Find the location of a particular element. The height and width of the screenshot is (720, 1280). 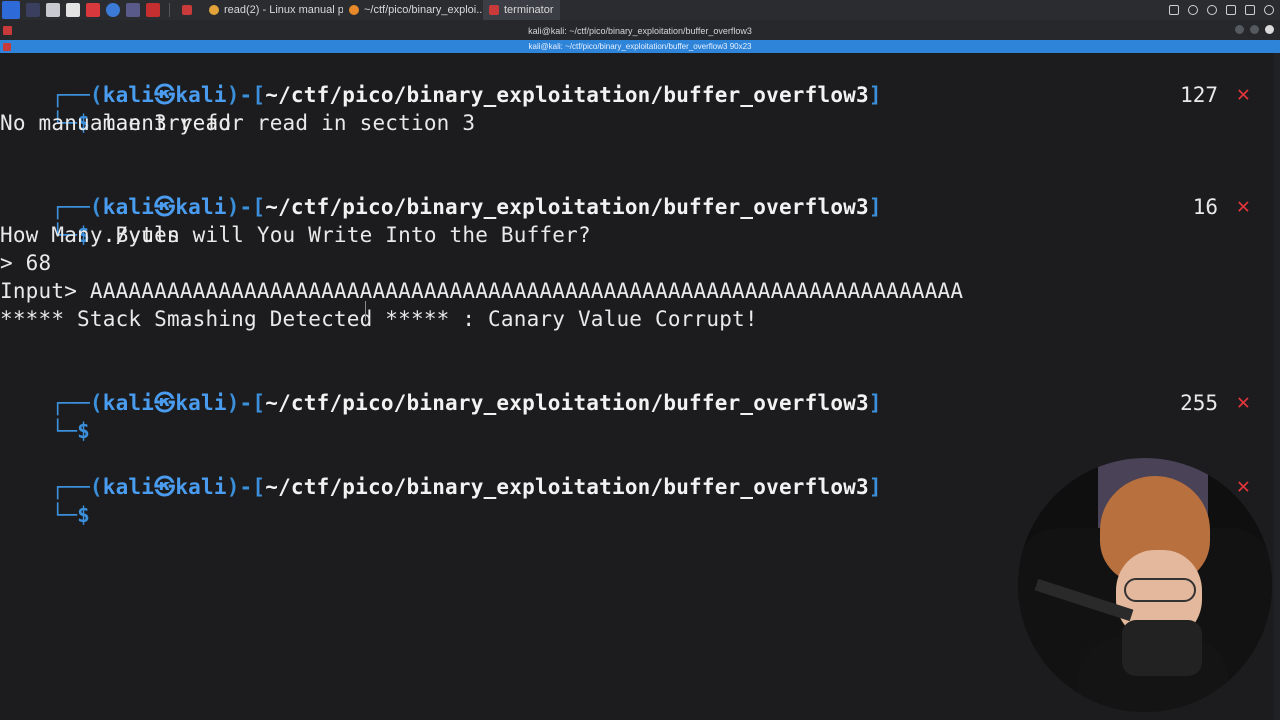

terminal-scrollbar is located at coordinates (1277, 386).